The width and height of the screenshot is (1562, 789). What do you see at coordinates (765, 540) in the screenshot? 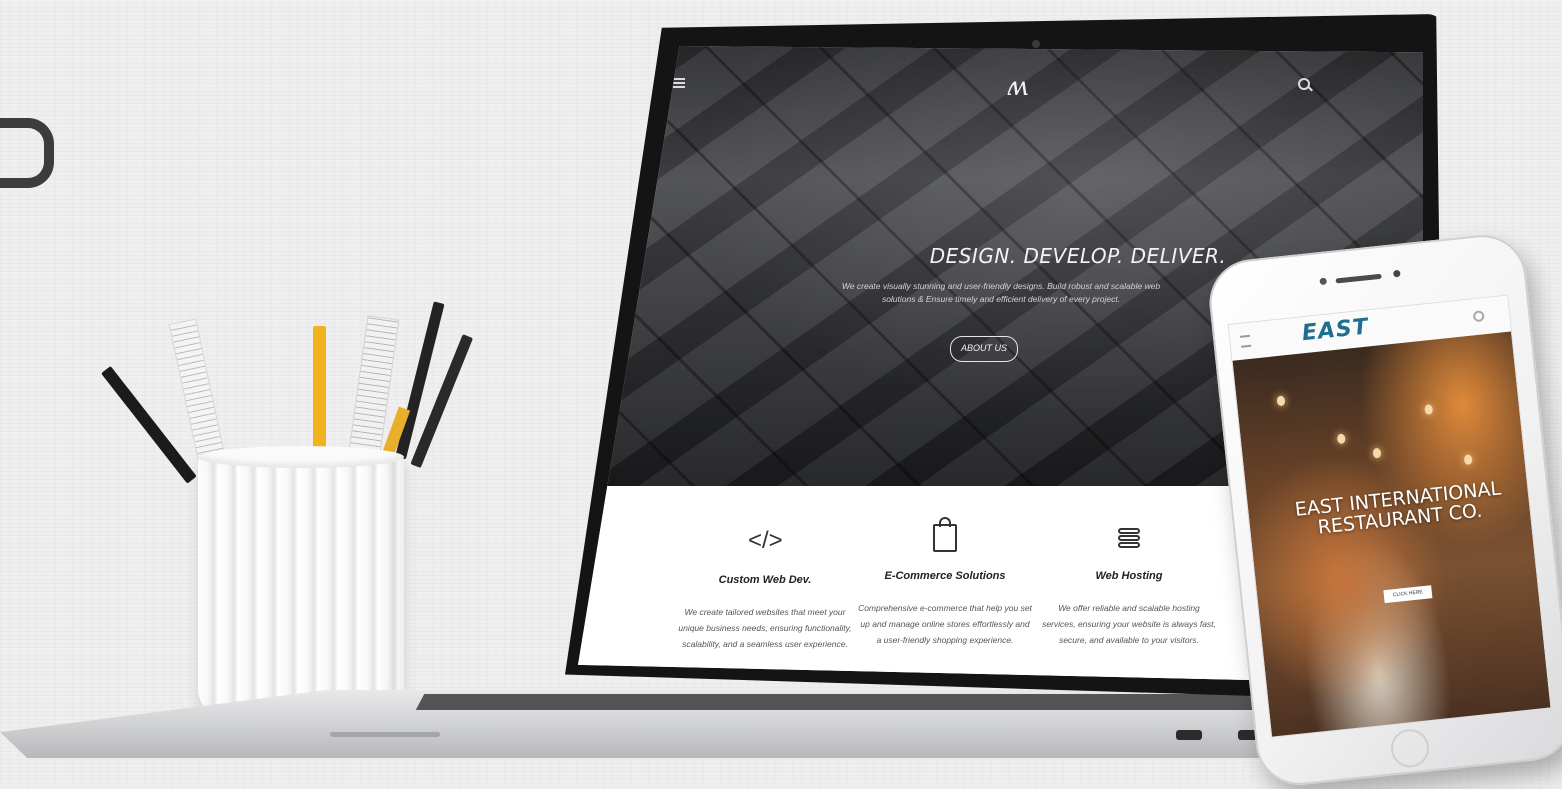
I see `code-icon: </>` at bounding box center [765, 540].